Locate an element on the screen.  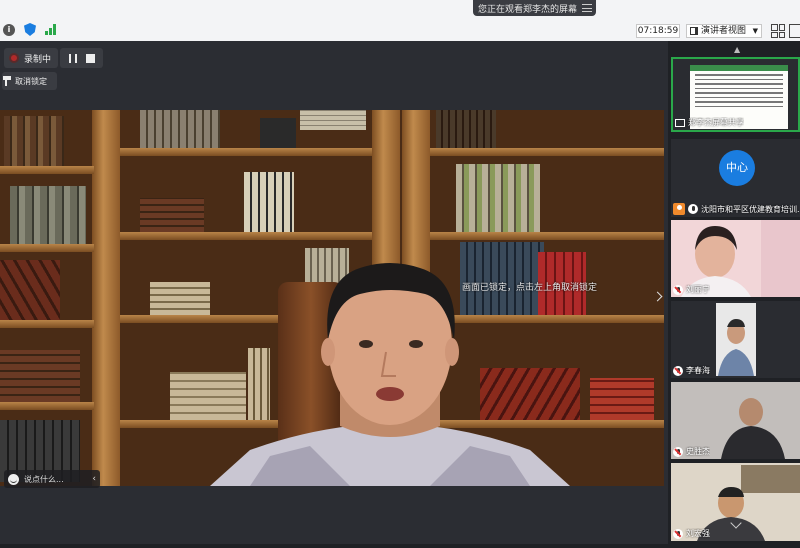
signal-icon is located at coordinates (50, 29).